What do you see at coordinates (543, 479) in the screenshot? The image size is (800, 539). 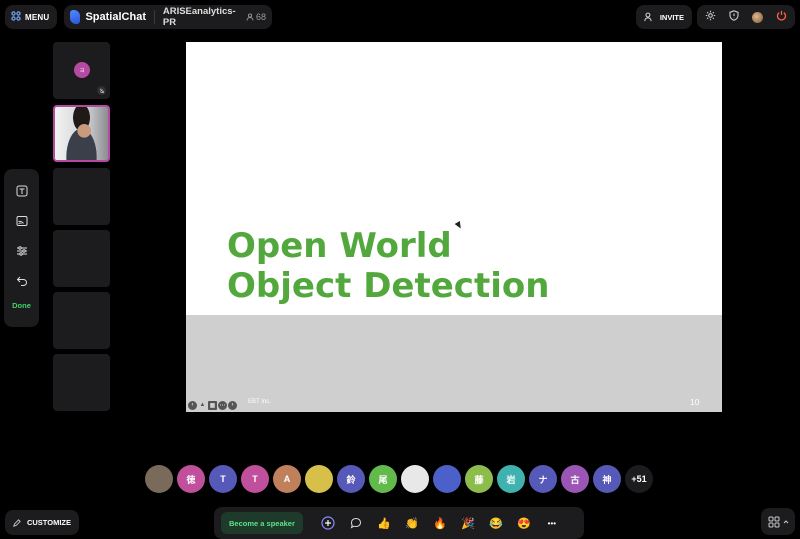 I see `participant-avatar: ナ` at bounding box center [543, 479].